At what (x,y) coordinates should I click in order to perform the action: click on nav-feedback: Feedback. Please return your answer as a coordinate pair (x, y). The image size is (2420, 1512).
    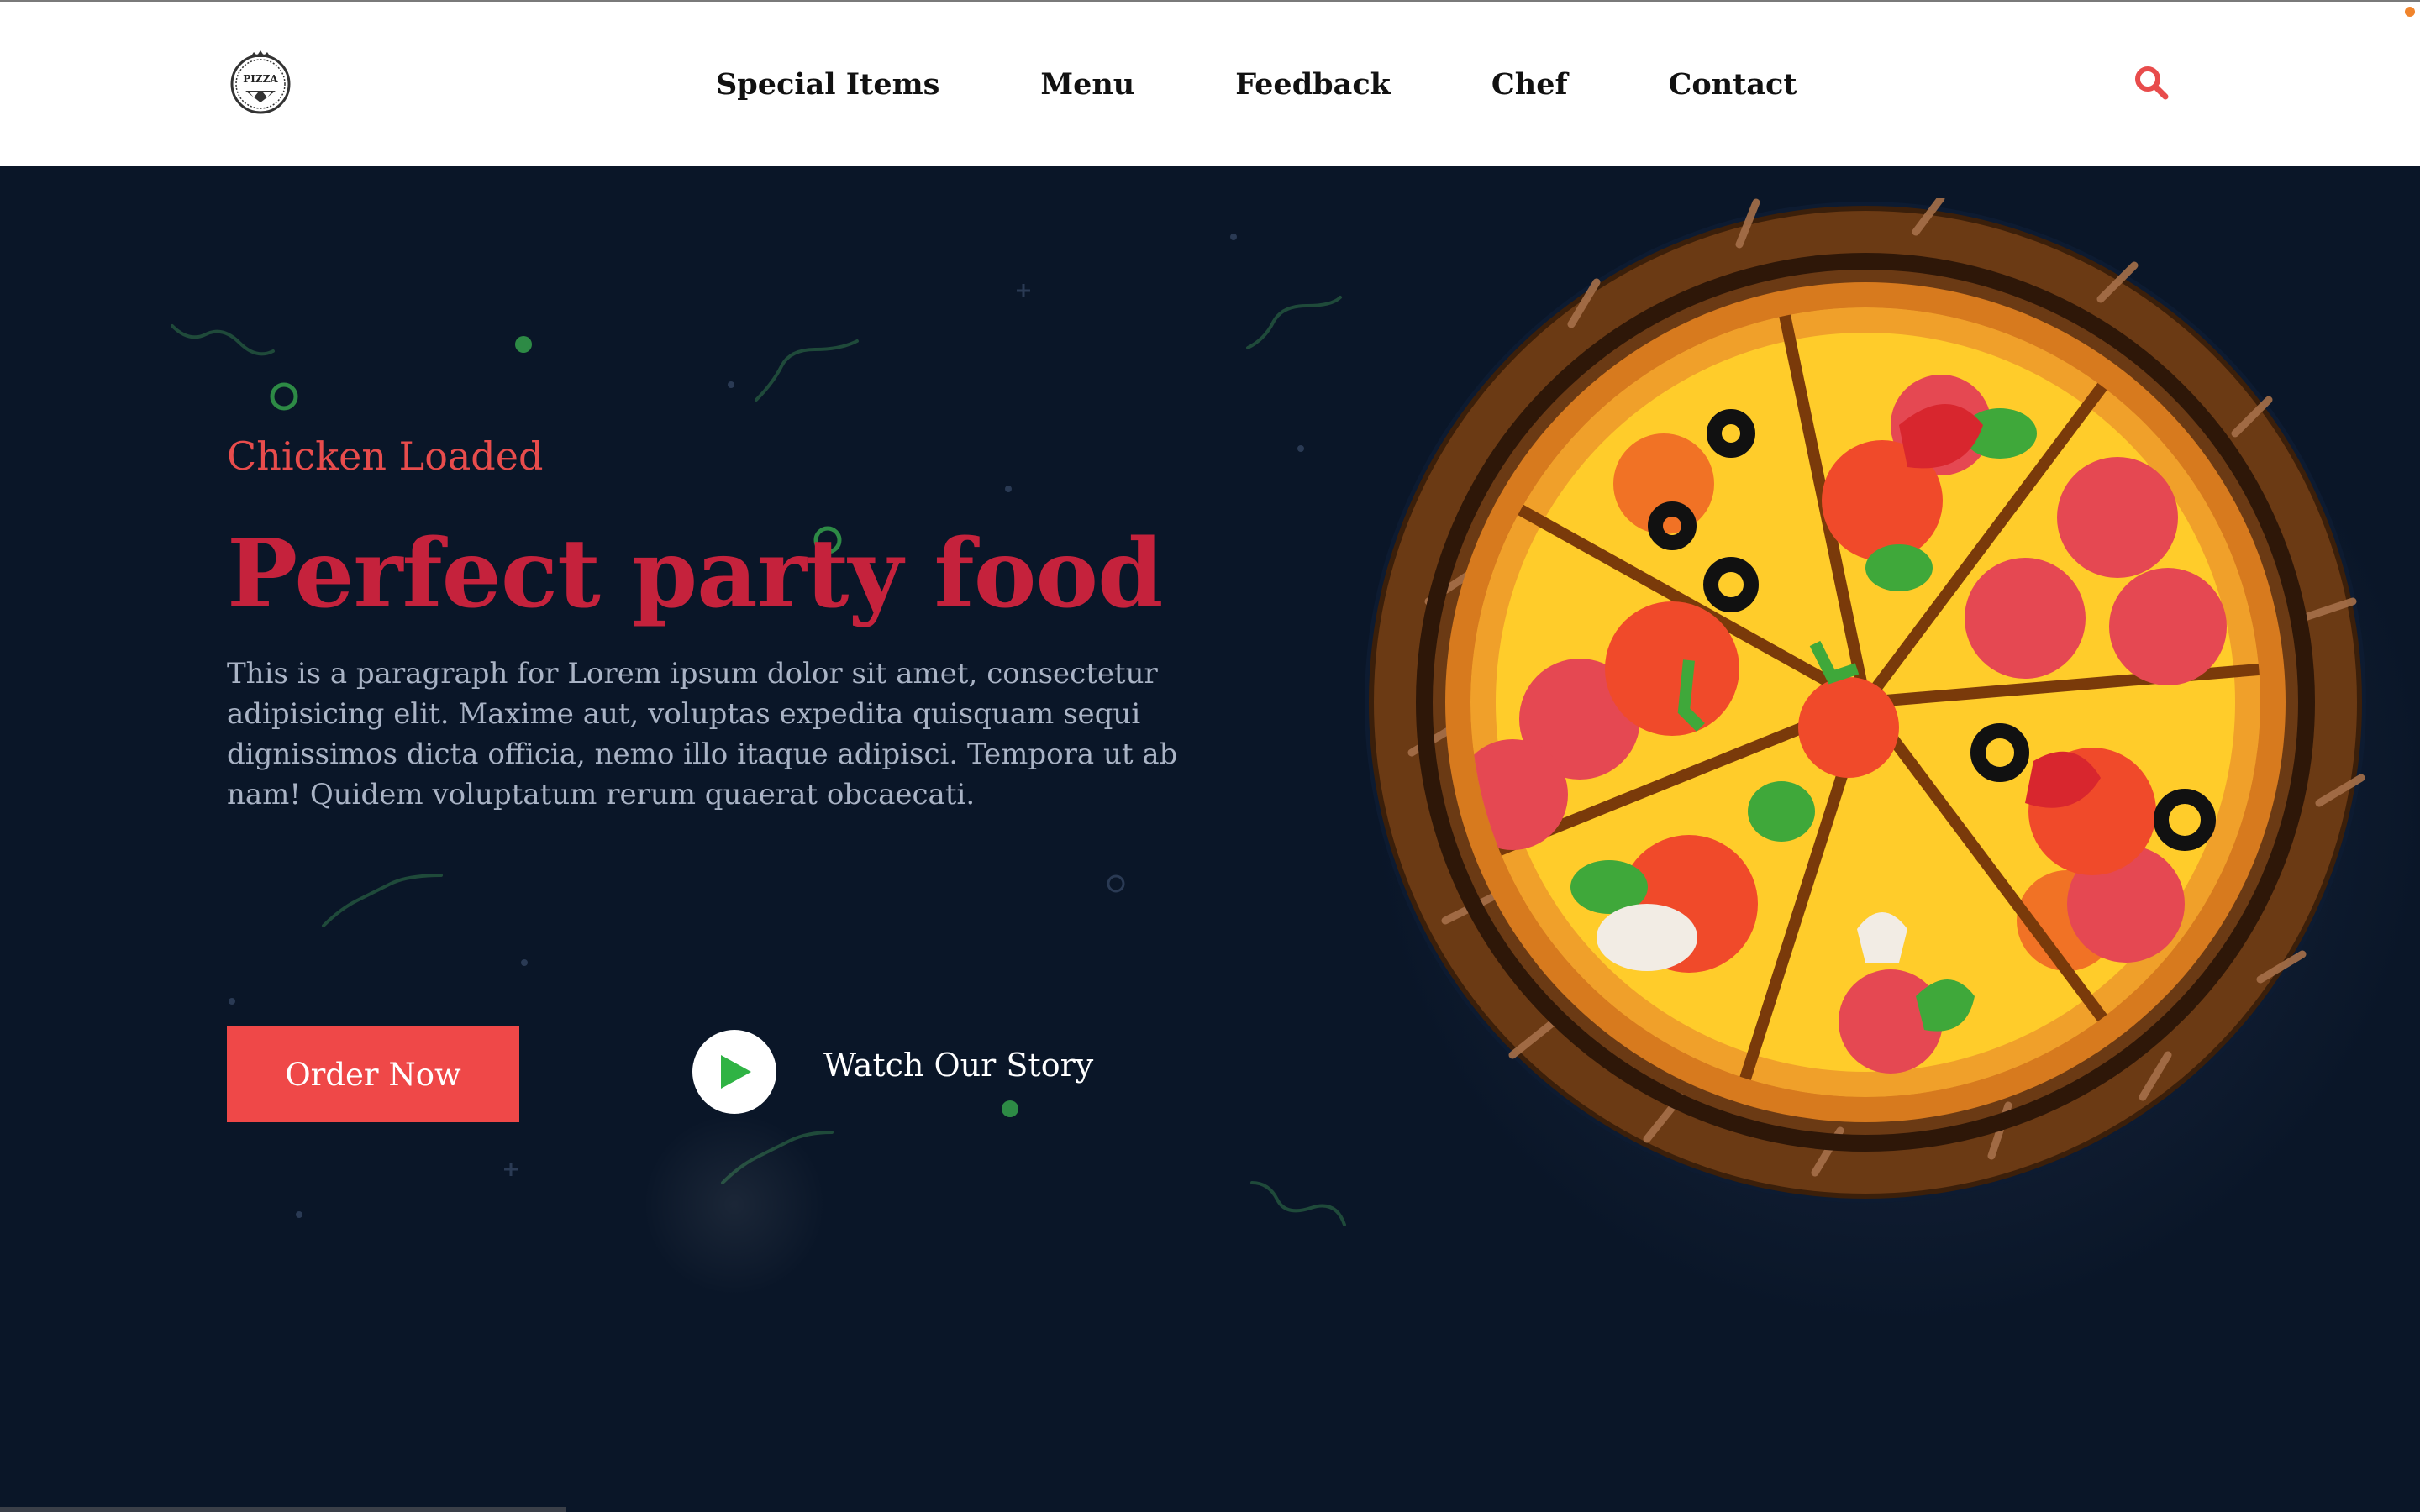
    Looking at the image, I should click on (1313, 85).